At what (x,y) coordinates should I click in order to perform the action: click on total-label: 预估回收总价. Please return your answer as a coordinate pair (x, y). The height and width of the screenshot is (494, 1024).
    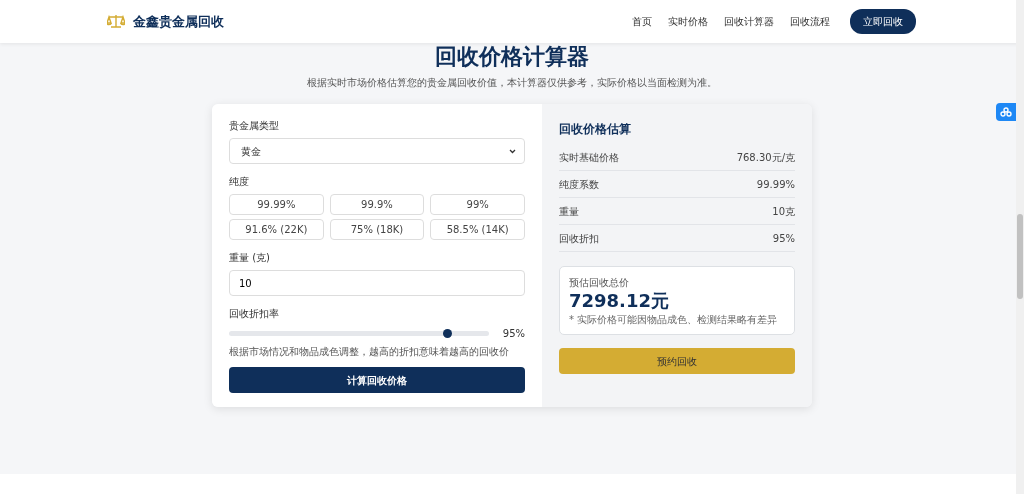
    Looking at the image, I should click on (599, 283).